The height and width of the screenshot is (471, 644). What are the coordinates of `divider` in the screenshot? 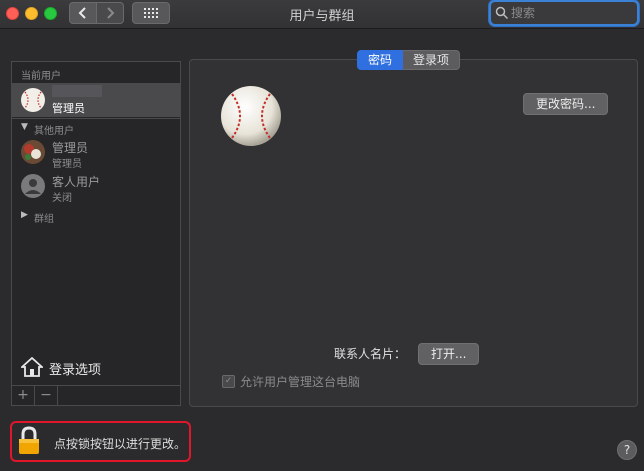 It's located at (96, 118).